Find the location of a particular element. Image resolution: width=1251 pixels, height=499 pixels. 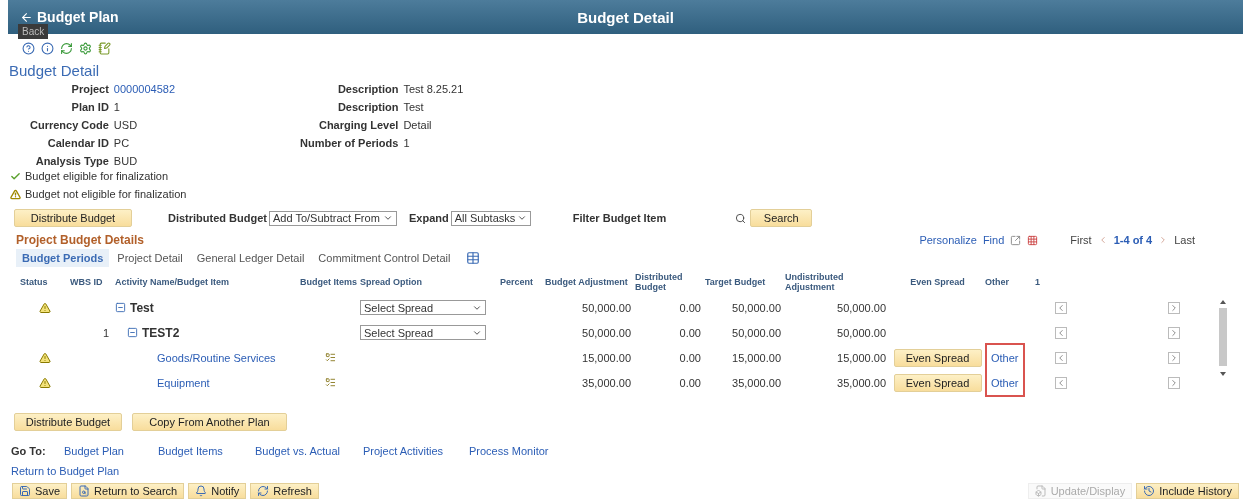

page-title: Budget Detail is located at coordinates (54, 71).